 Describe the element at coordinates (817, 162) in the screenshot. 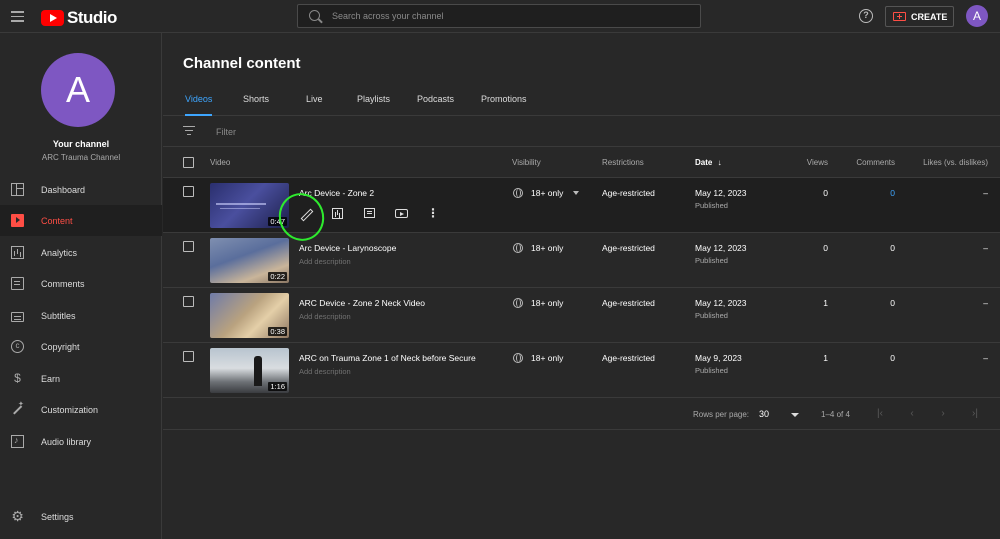

I see `column-views: Views` at that location.